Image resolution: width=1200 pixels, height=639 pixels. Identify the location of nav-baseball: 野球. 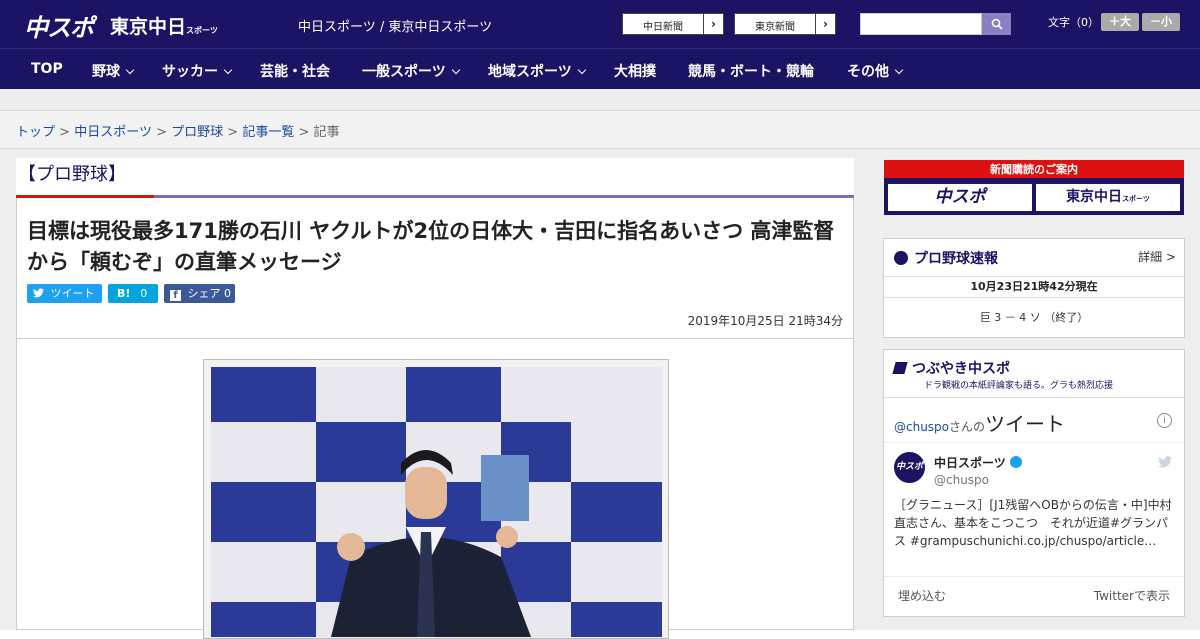
(113, 71).